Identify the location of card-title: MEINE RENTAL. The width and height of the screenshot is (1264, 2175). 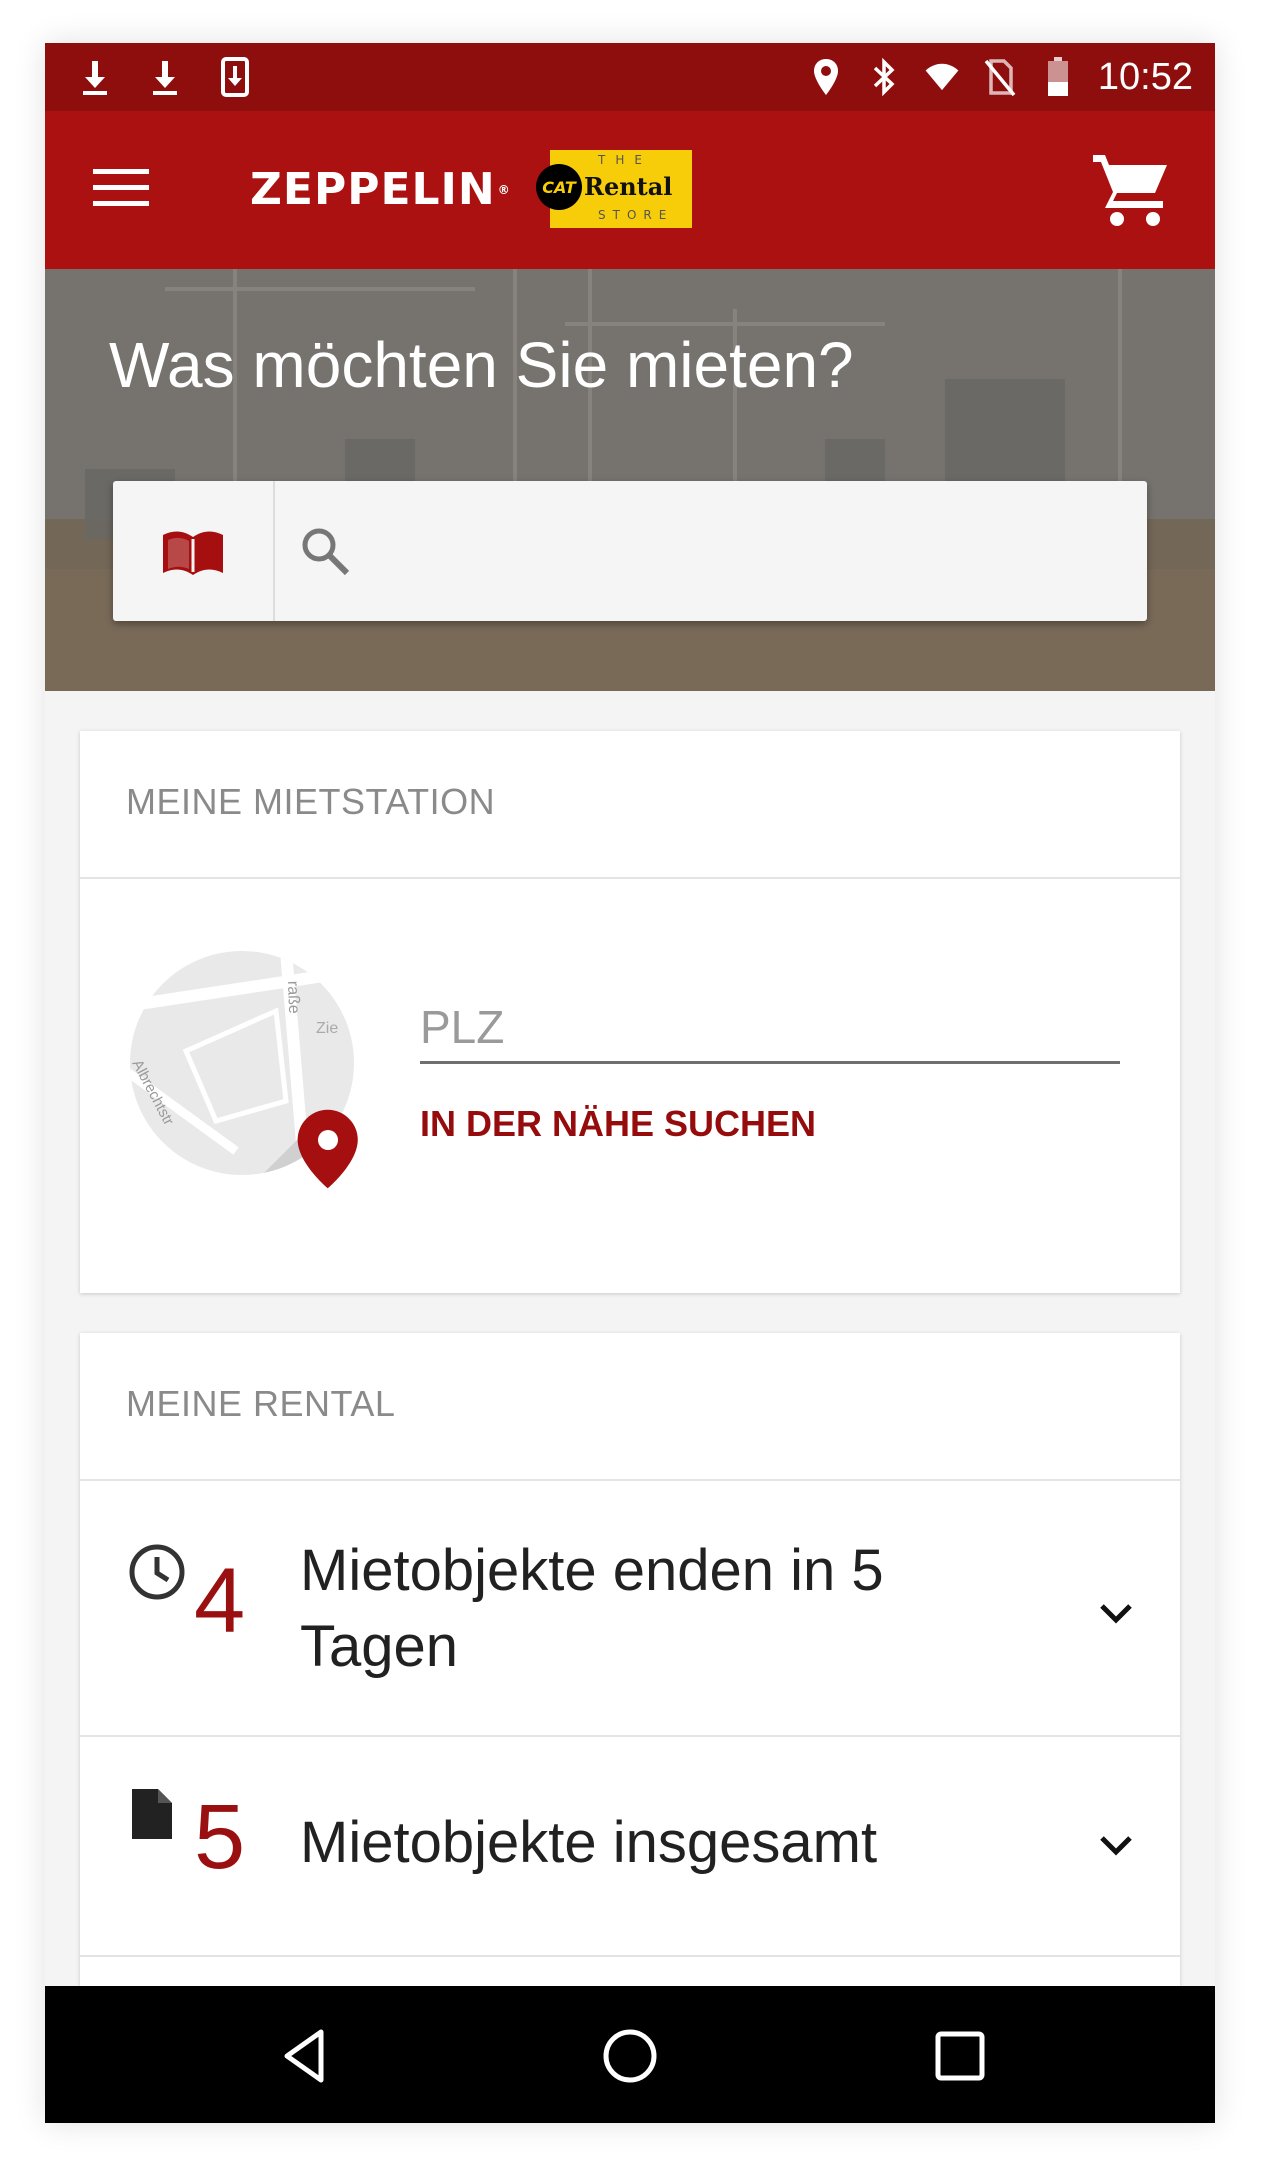
(261, 1403).